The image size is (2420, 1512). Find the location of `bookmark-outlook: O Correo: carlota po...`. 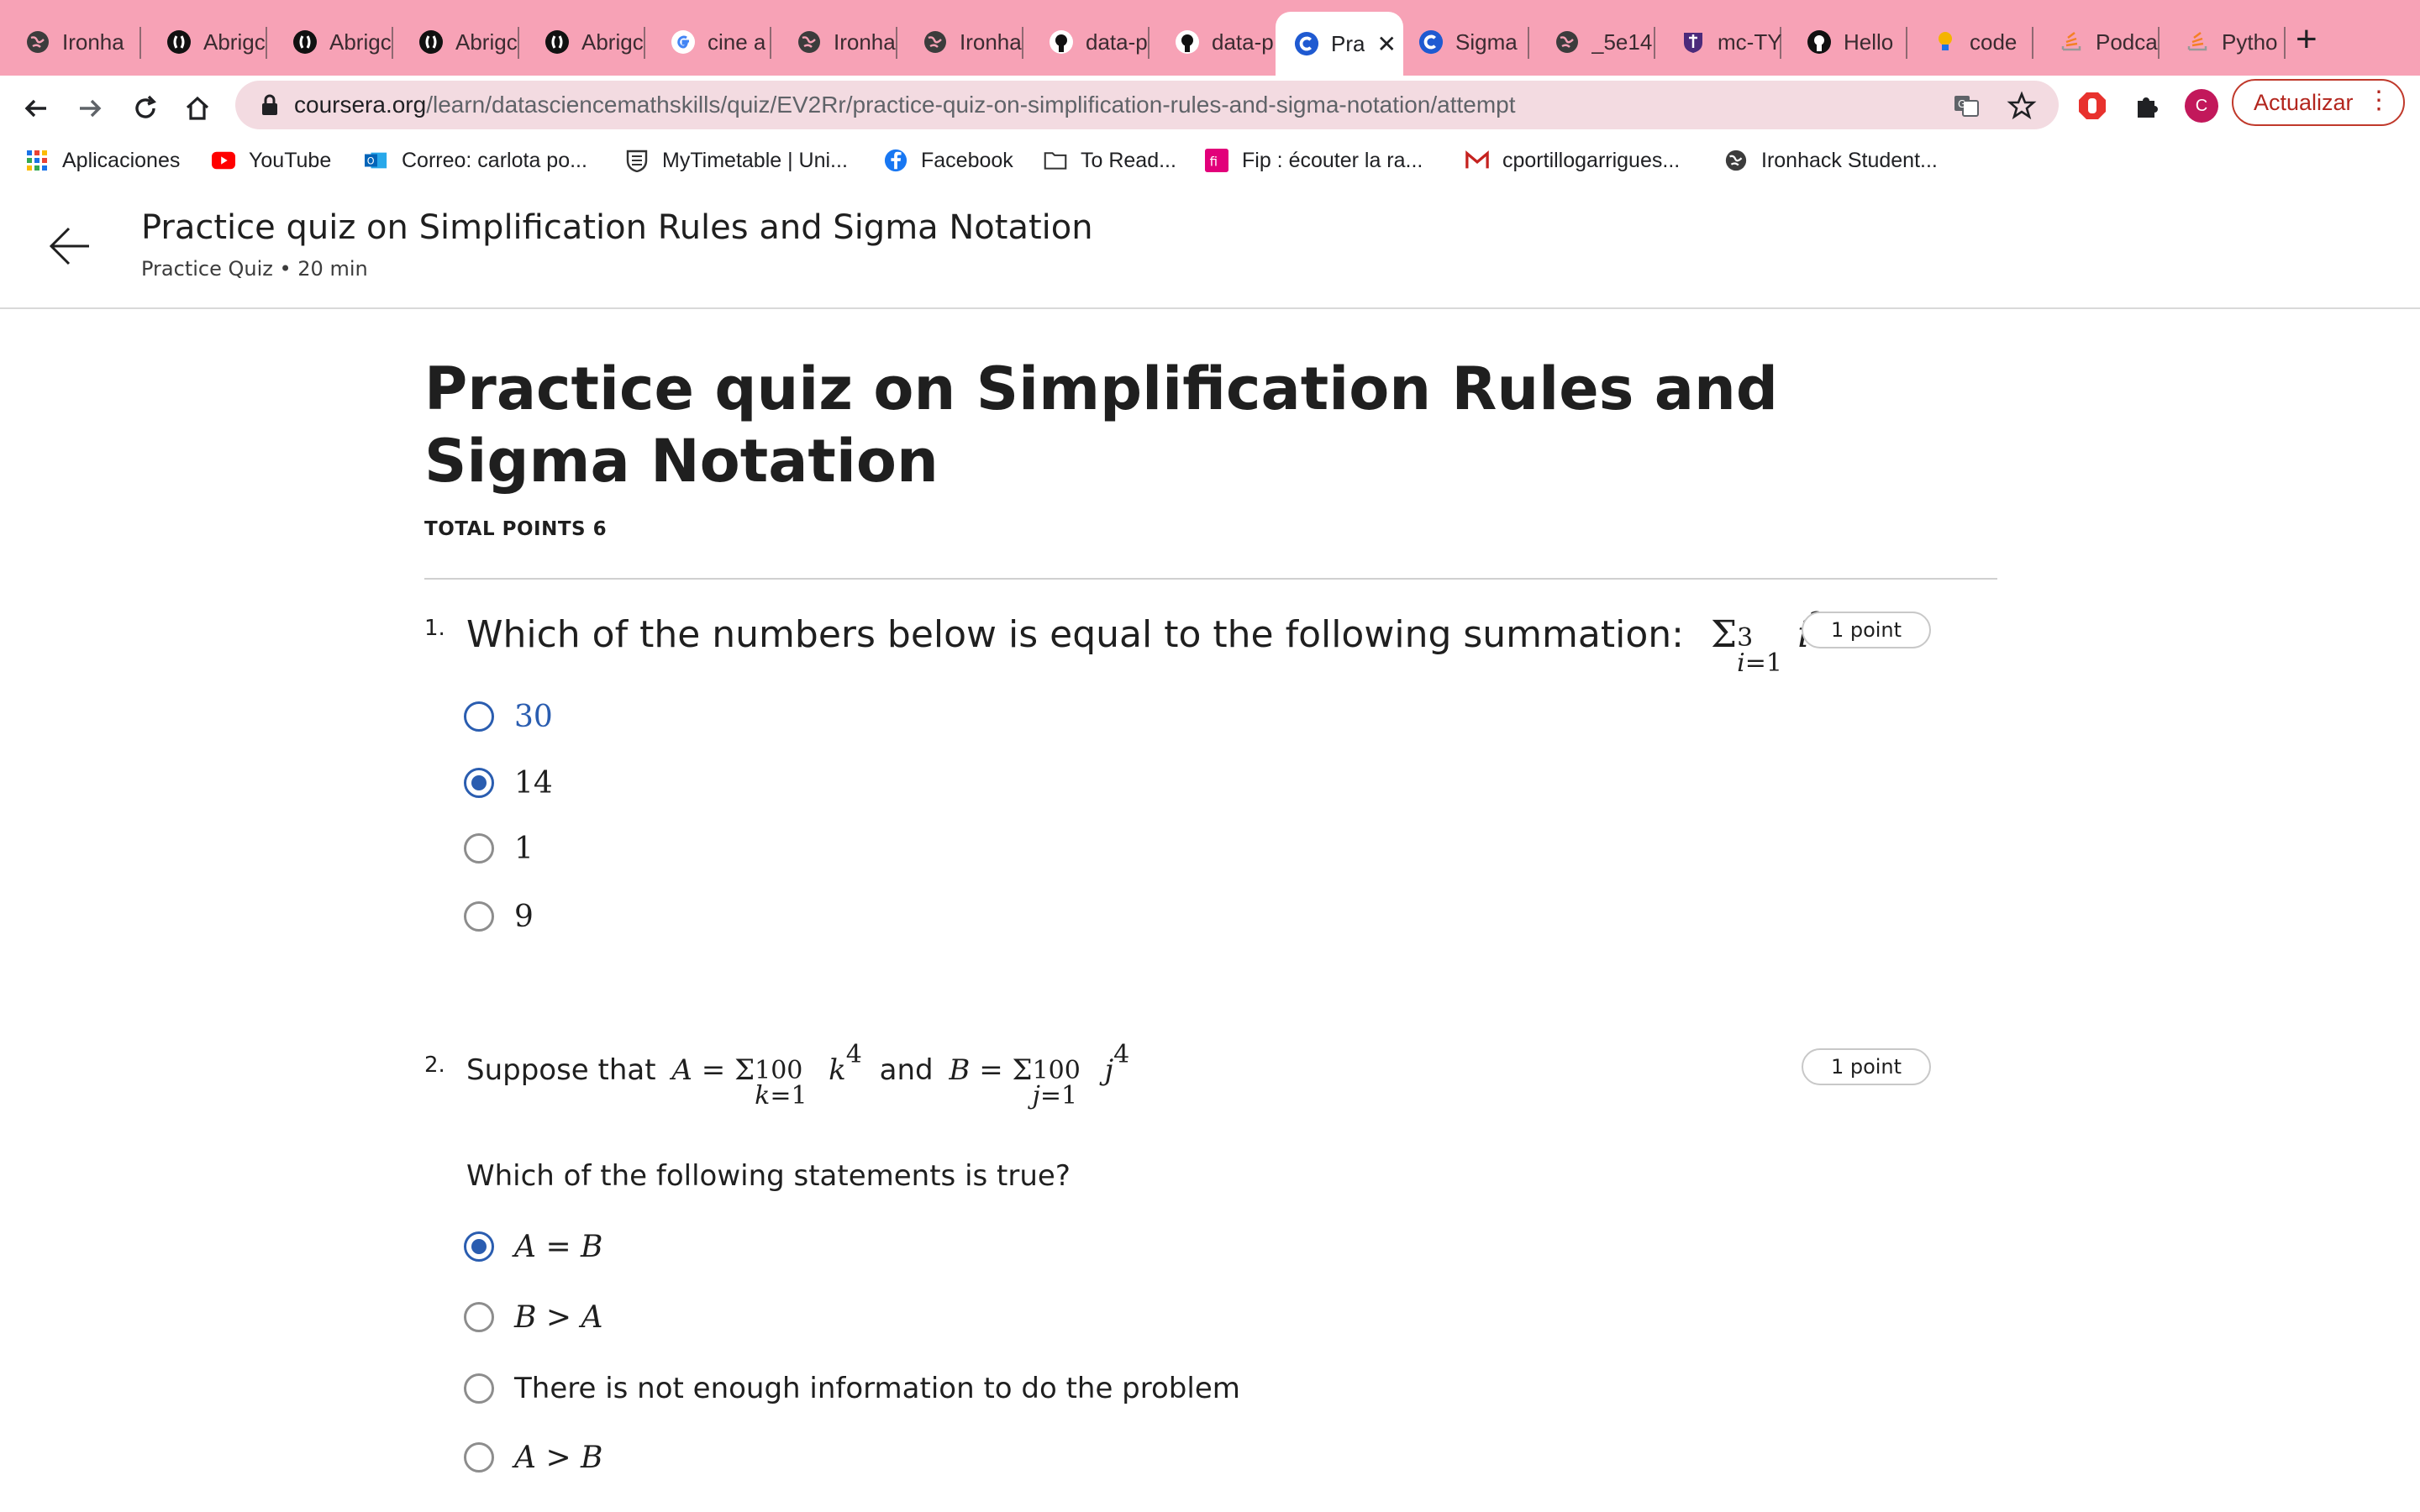

bookmark-outlook: O Correo: carlota po... is located at coordinates (476, 160).